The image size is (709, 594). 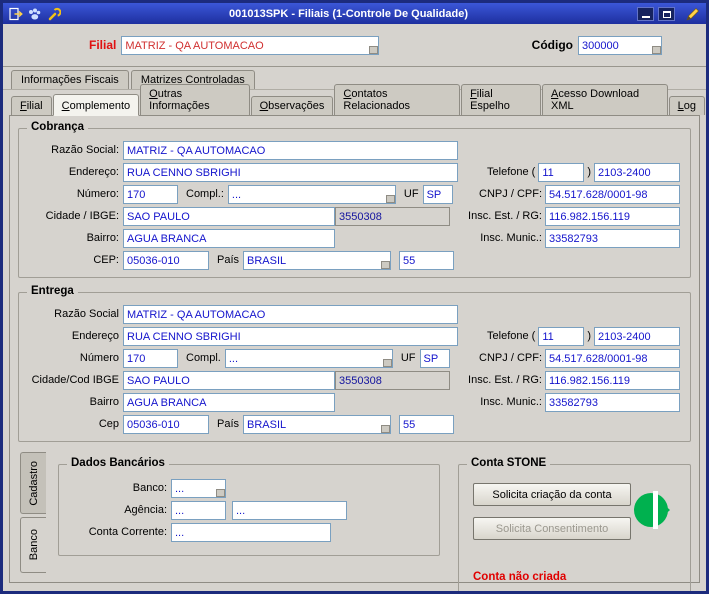 I want to click on entrega-numero-input, so click(x=150, y=358).